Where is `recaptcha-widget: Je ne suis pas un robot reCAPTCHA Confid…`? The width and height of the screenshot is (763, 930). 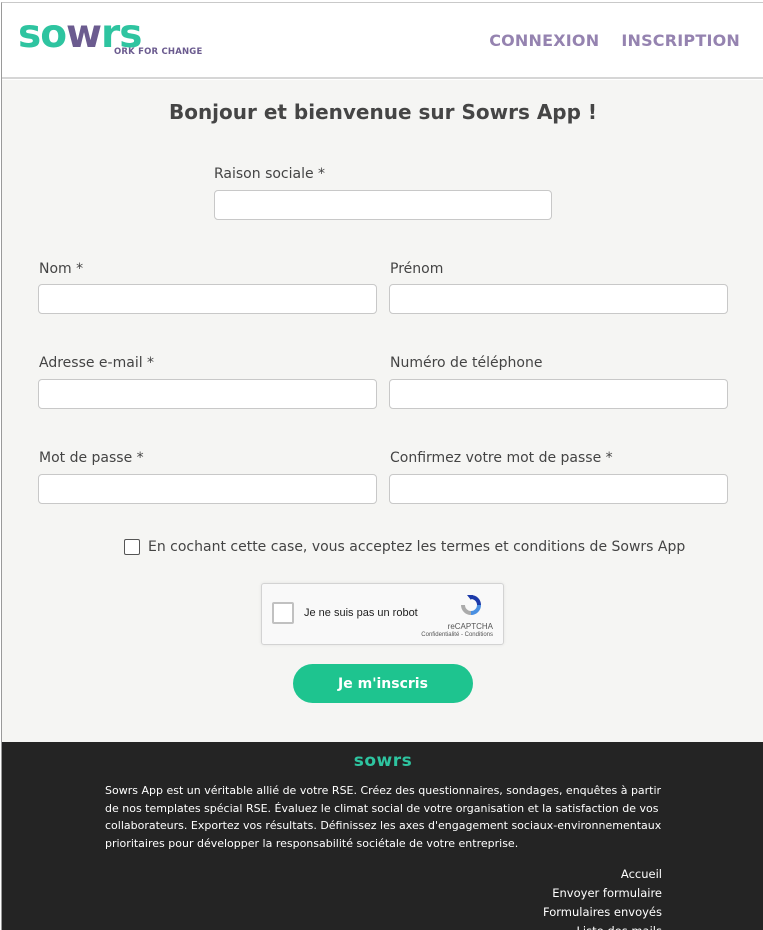 recaptcha-widget: Je ne suis pas un robot reCAPTCHA Confid… is located at coordinates (382, 614).